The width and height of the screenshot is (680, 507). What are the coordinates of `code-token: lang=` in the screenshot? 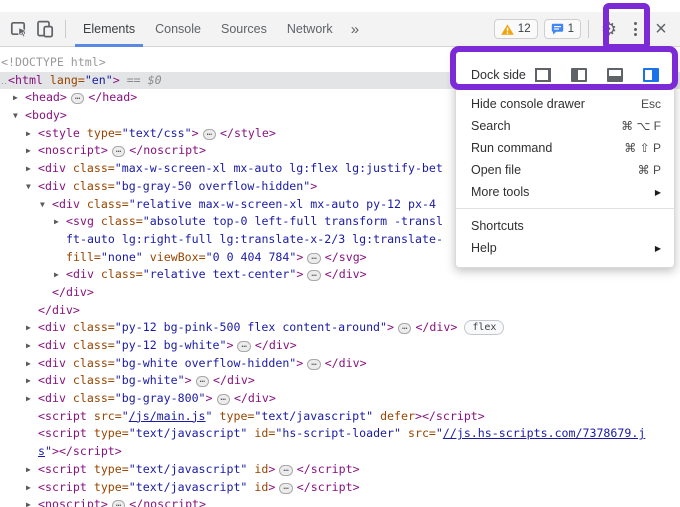 It's located at (67, 79).